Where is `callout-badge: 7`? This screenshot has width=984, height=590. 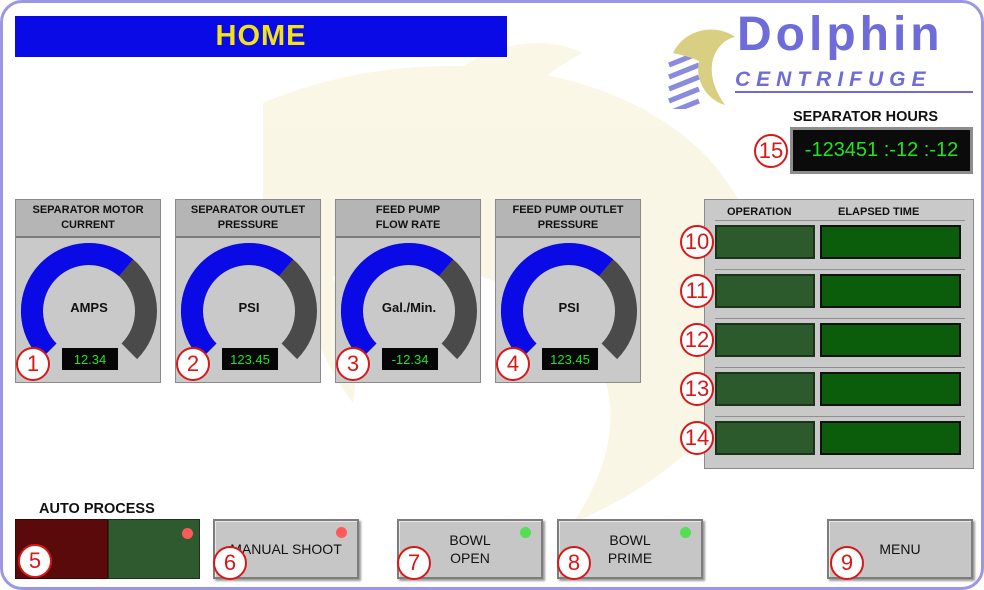
callout-badge: 7 is located at coordinates (414, 563).